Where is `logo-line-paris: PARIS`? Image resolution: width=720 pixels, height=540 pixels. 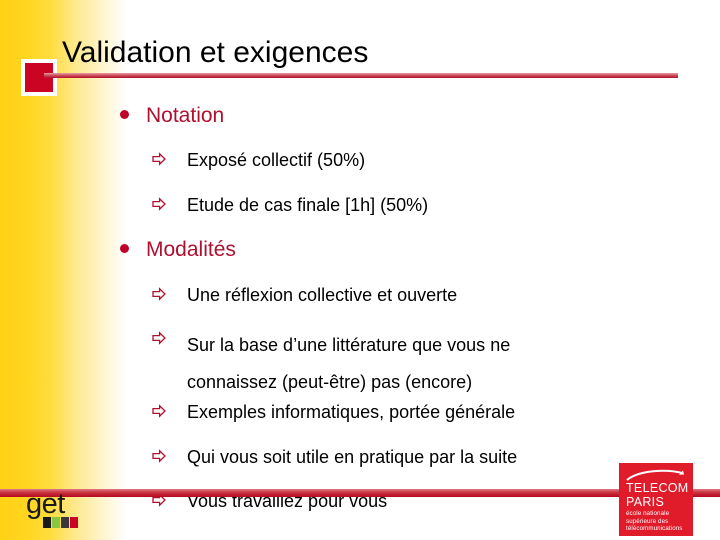
logo-line-paris: PARIS is located at coordinates (645, 501).